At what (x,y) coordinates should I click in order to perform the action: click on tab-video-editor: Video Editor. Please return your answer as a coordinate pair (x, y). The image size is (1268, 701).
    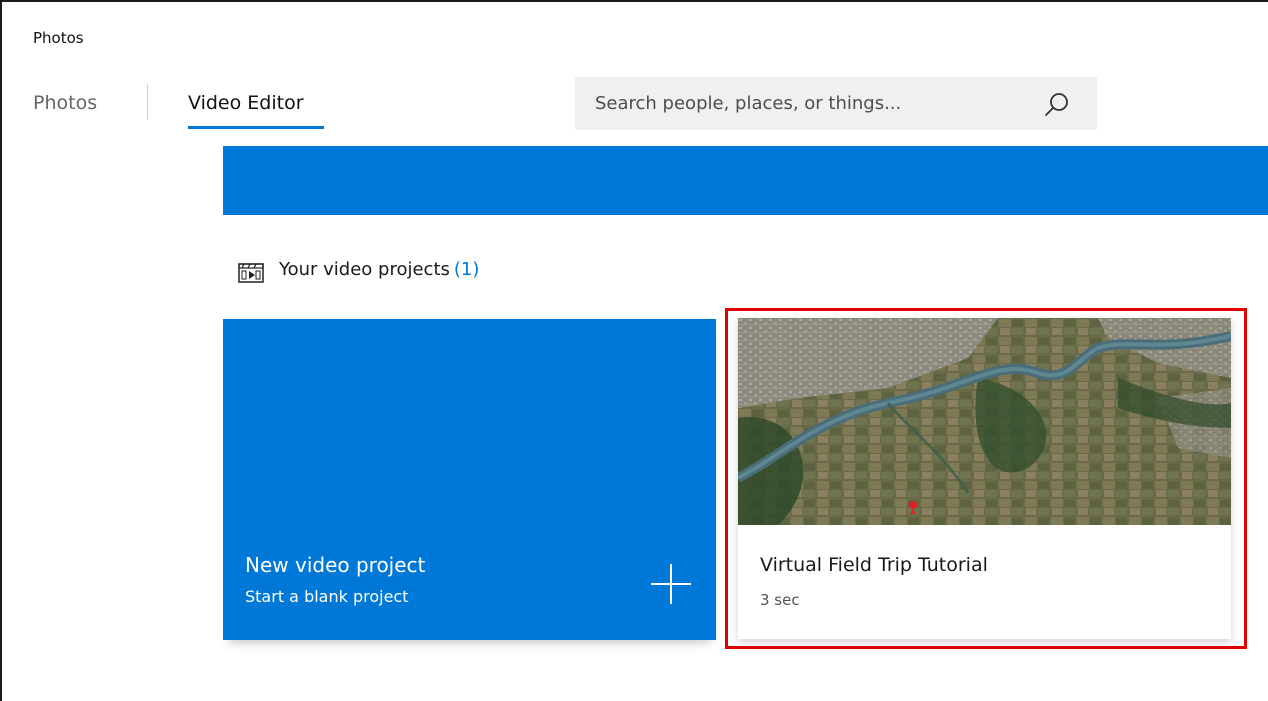
    Looking at the image, I should click on (246, 103).